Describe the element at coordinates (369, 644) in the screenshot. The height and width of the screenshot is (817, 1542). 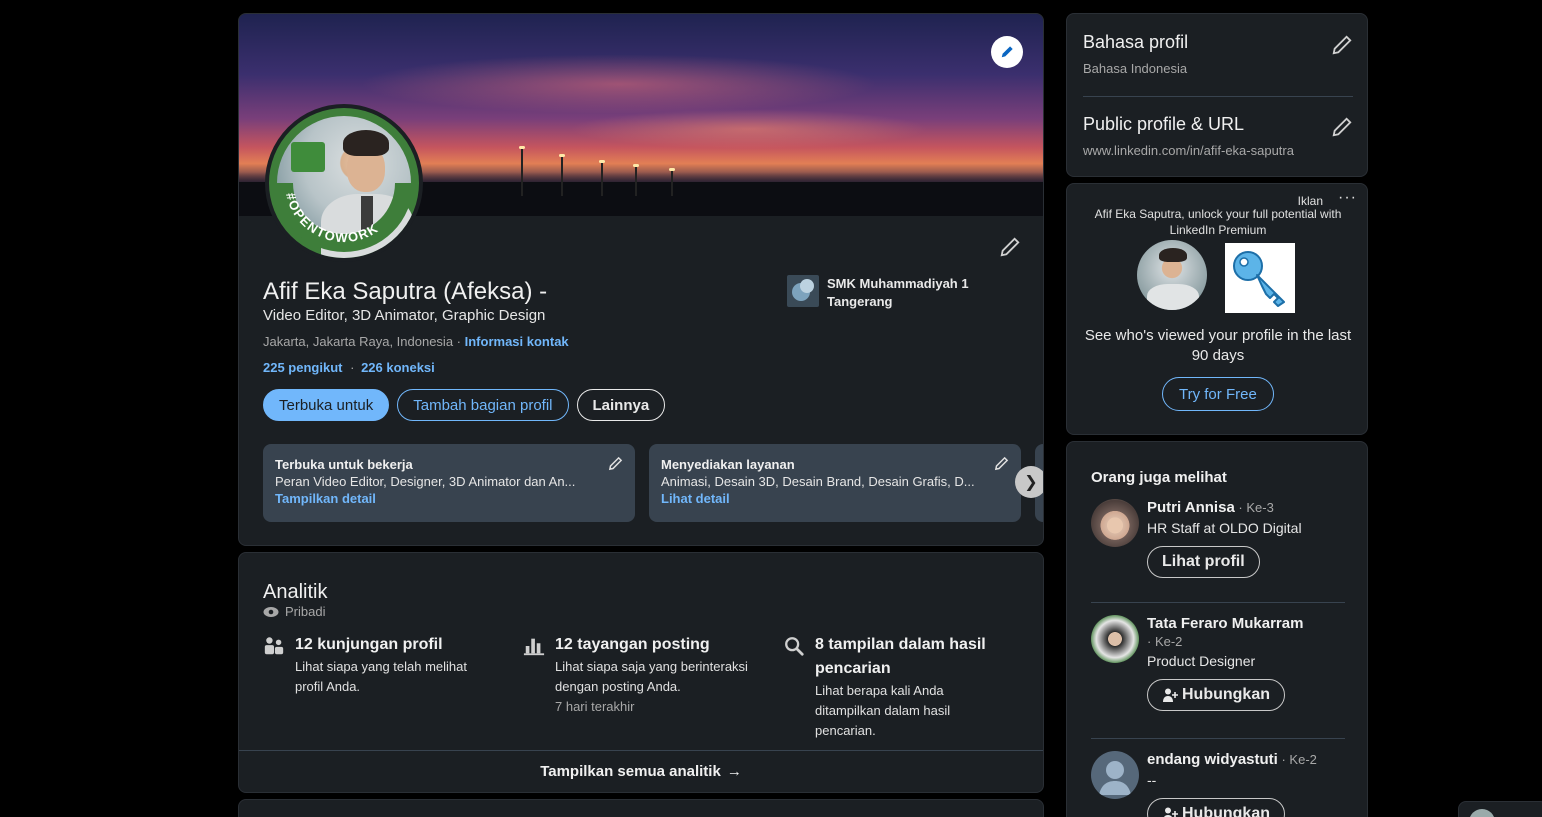
I see `analytics-headline: 12 kunjungan profil` at that location.